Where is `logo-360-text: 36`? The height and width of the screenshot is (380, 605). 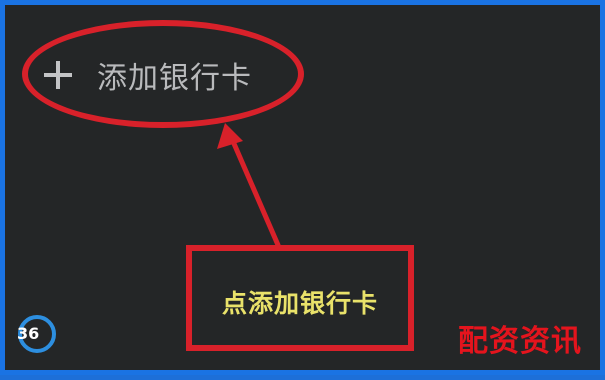
logo-360-text: 36 is located at coordinates (28, 333).